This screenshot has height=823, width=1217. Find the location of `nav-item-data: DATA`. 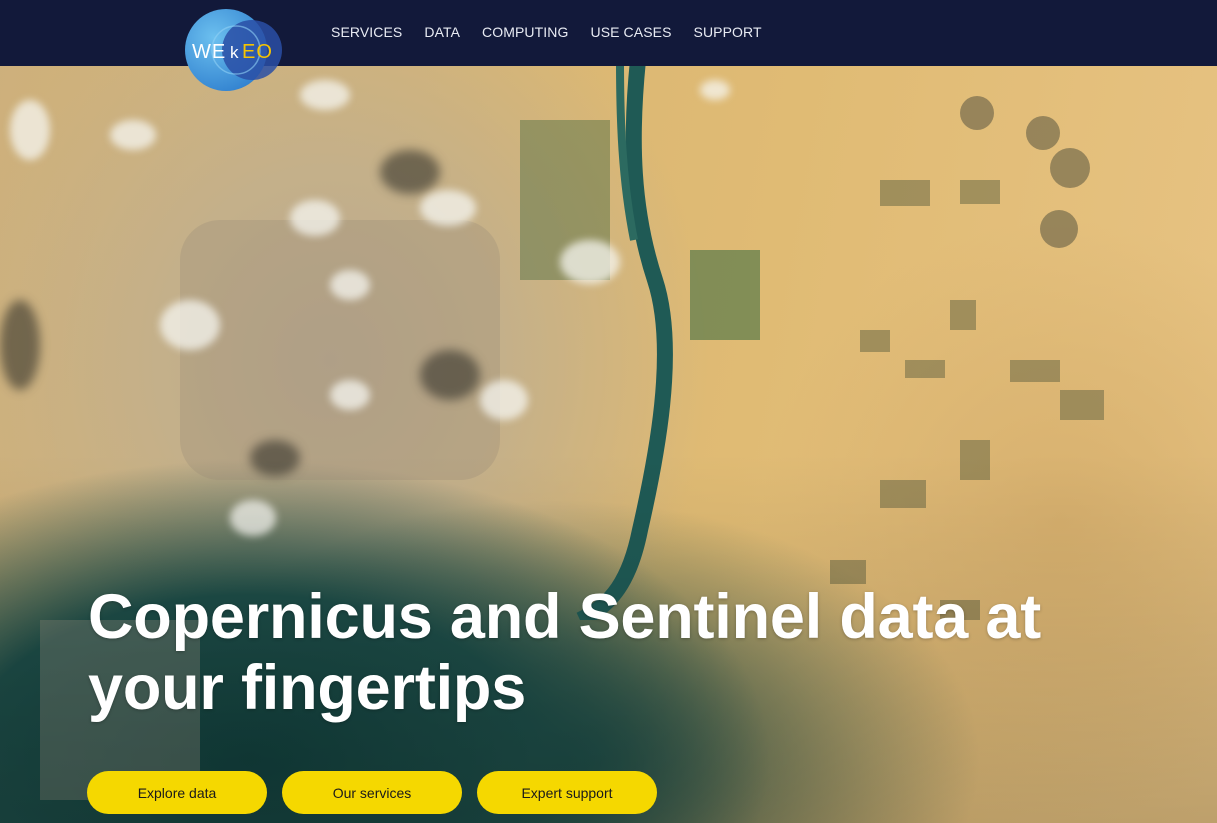

nav-item-data: DATA is located at coordinates (442, 32).